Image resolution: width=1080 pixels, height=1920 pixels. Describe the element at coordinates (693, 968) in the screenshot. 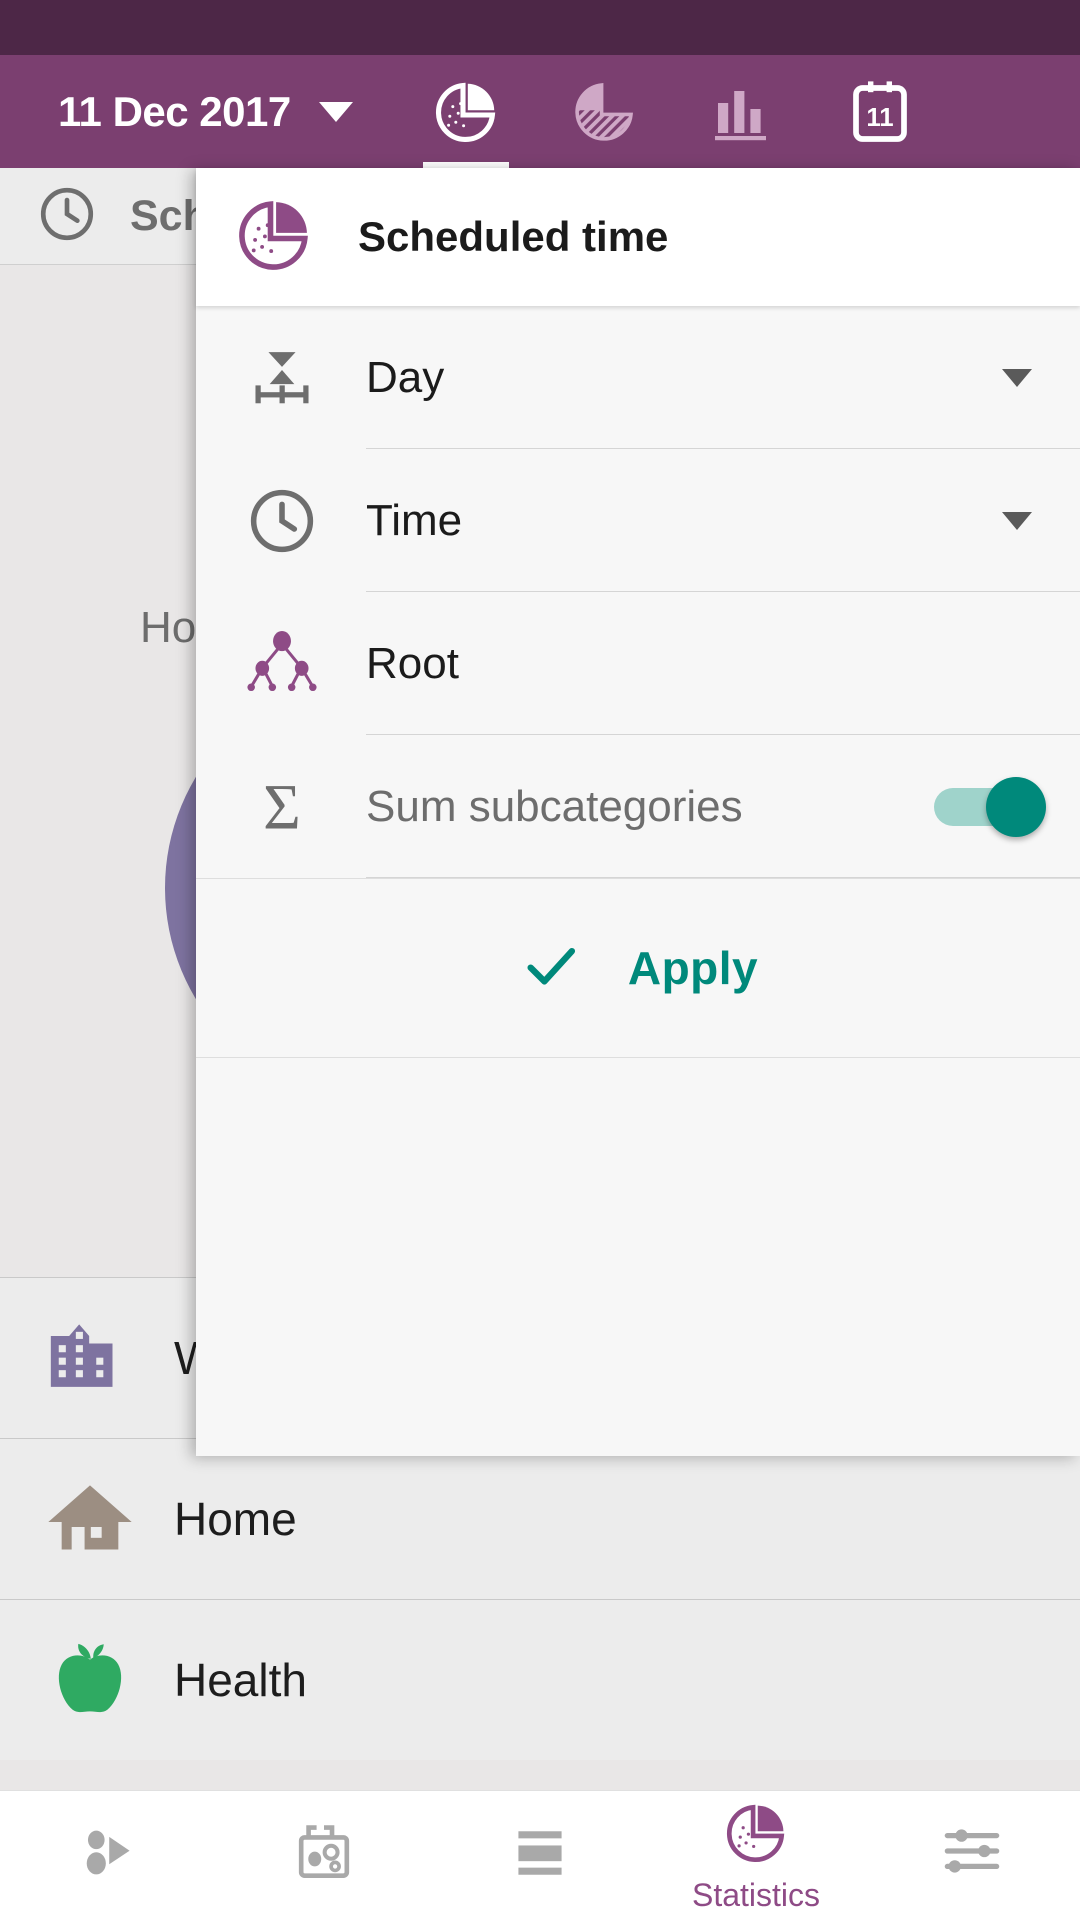

I see `apply-label: Apply` at that location.